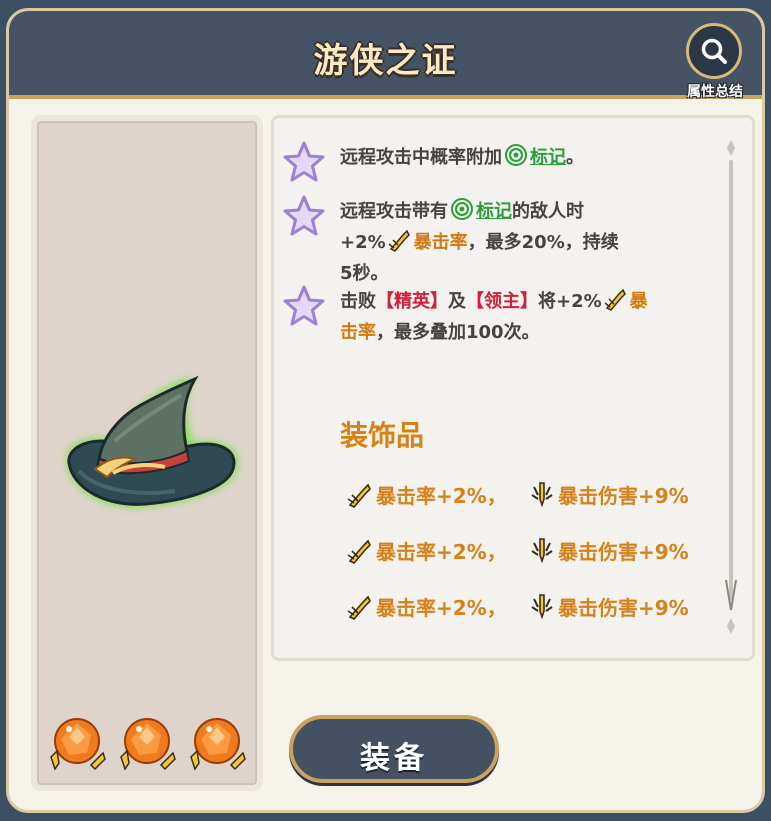 The height and width of the screenshot is (821, 771). I want to click on description-scrollbar, so click(731, 390).